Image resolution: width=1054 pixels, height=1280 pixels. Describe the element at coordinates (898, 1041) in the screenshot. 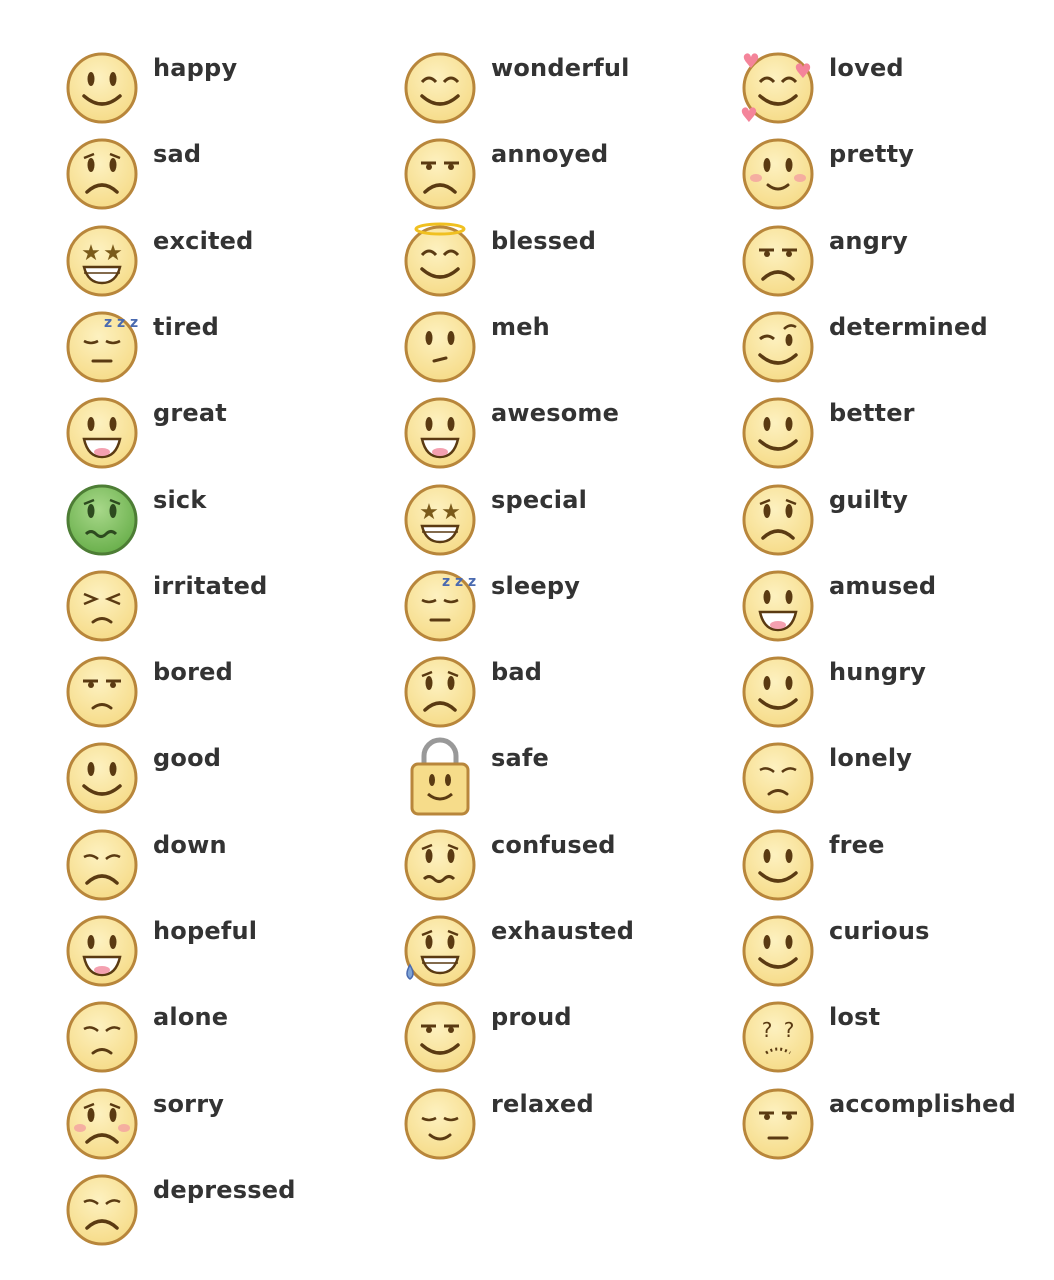

I see `mood-option-lost: ?? lost` at that location.